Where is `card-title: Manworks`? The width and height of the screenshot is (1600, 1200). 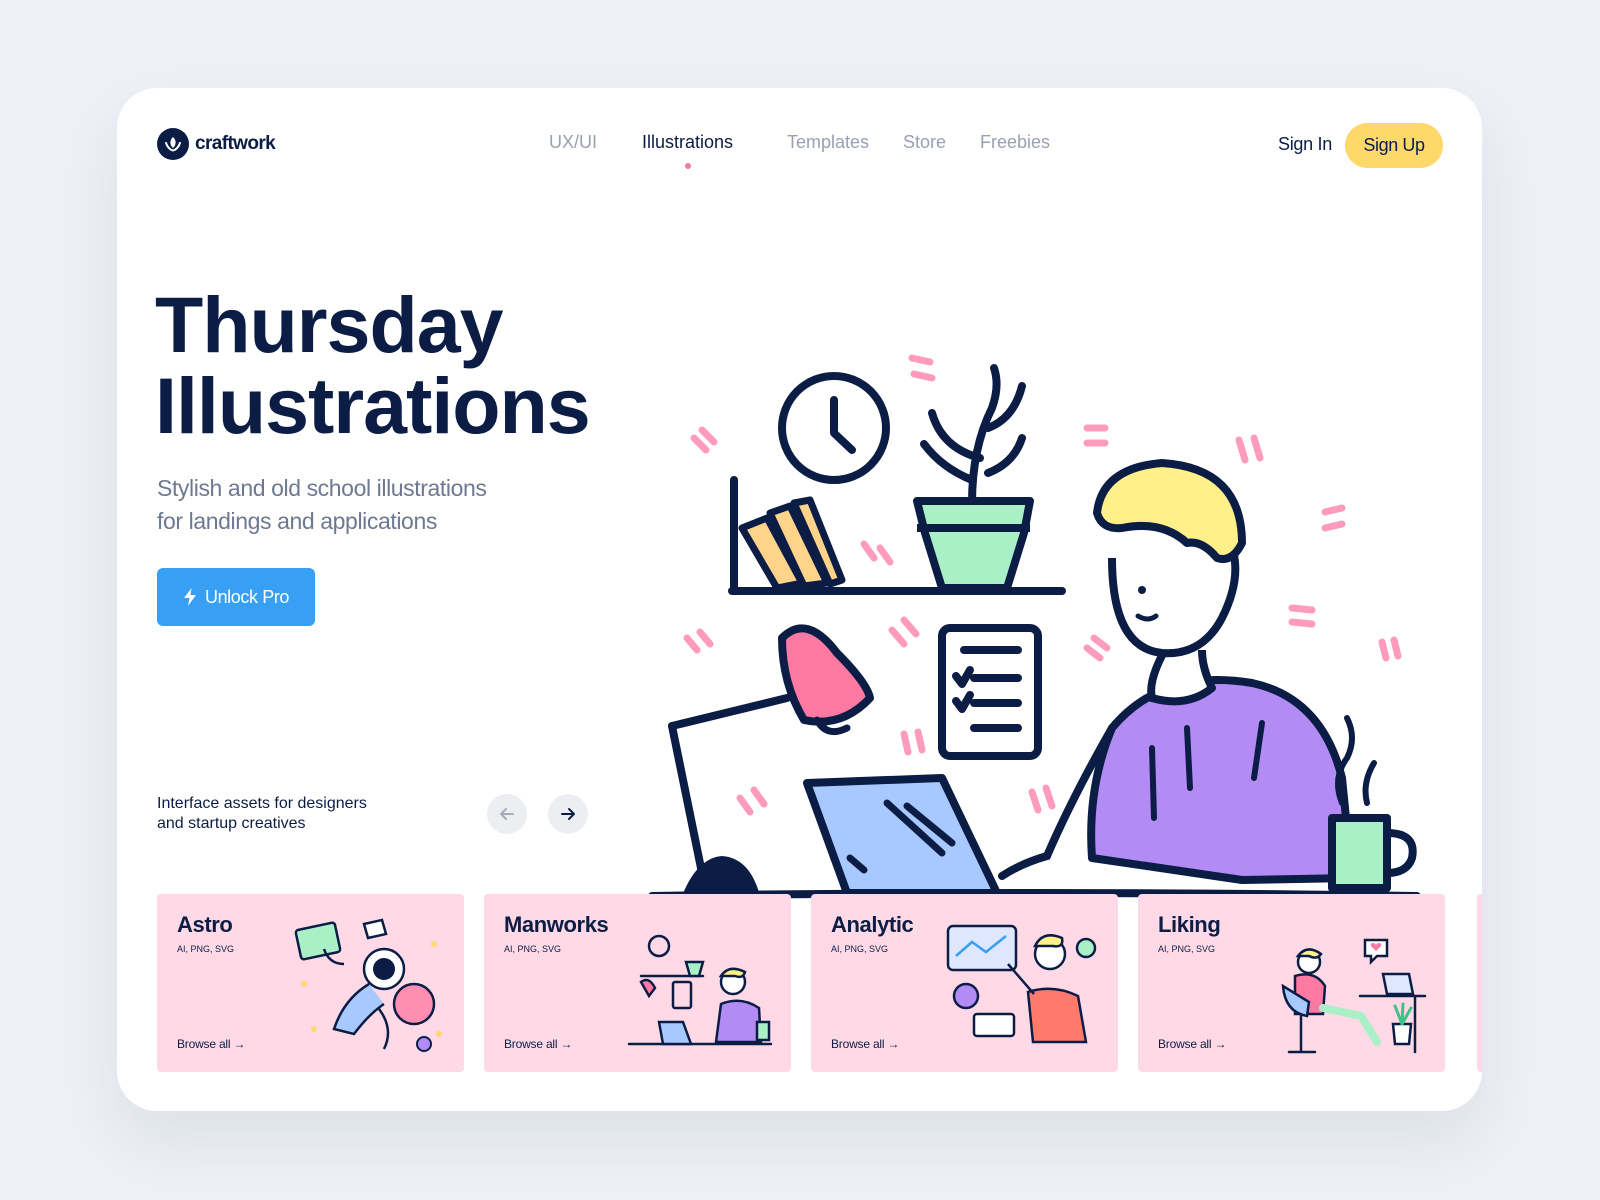 card-title: Manworks is located at coordinates (556, 924).